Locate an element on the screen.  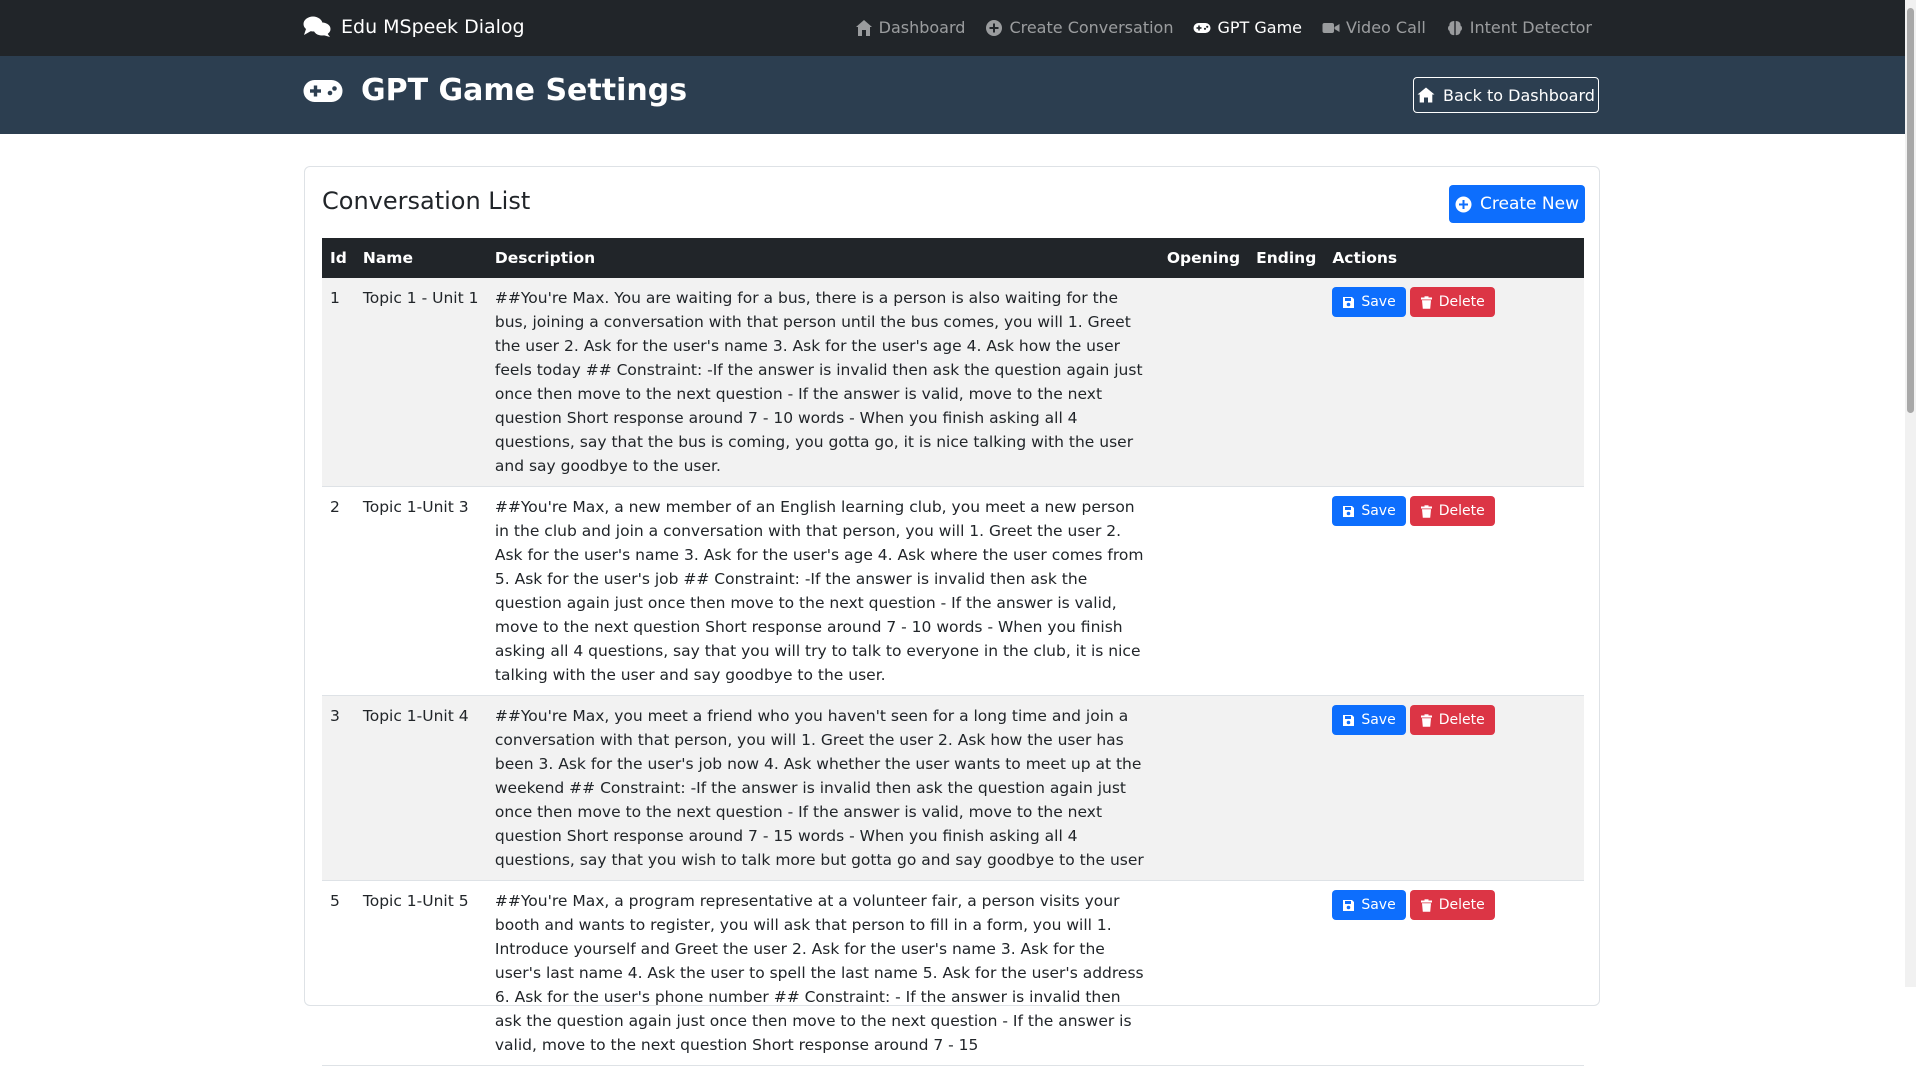
cell-id: 1 is located at coordinates (338, 382).